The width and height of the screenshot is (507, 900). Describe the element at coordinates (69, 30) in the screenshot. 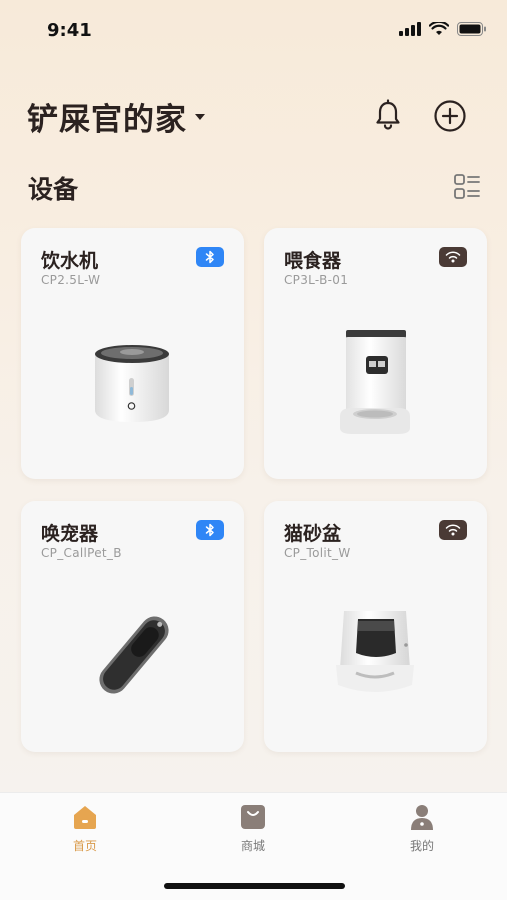

I see `status-time: 9:41` at that location.